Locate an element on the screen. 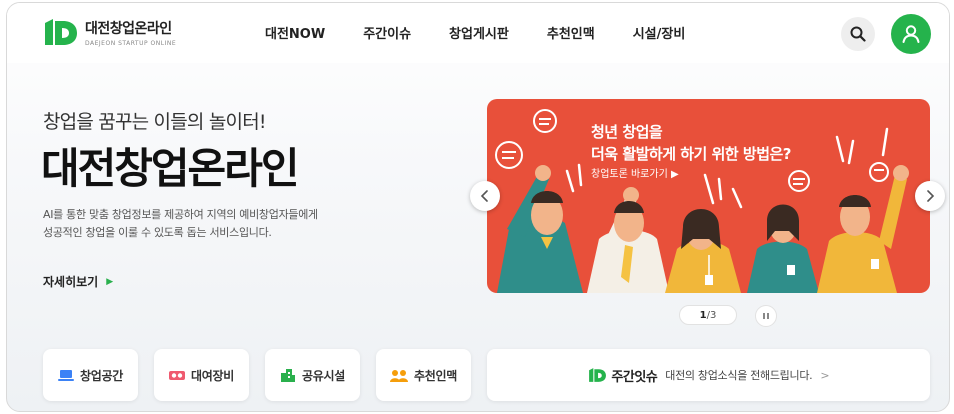 This screenshot has width=954, height=414. nav-daejeon-now: 대전NOW is located at coordinates (295, 32).